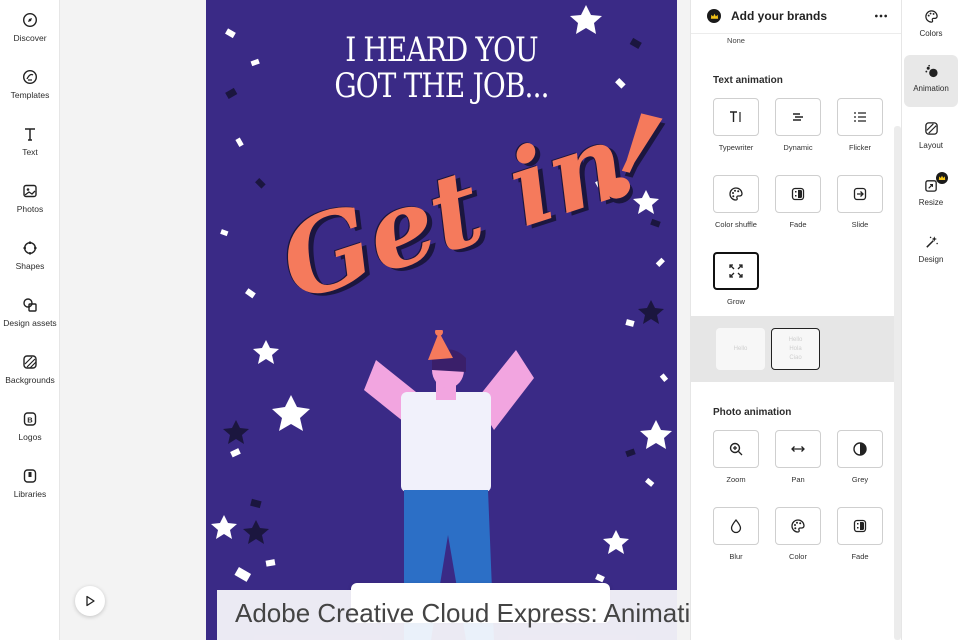 The height and width of the screenshot is (640, 960). What do you see at coordinates (860, 479) in the screenshot?
I see `anim-label: Grey` at bounding box center [860, 479].